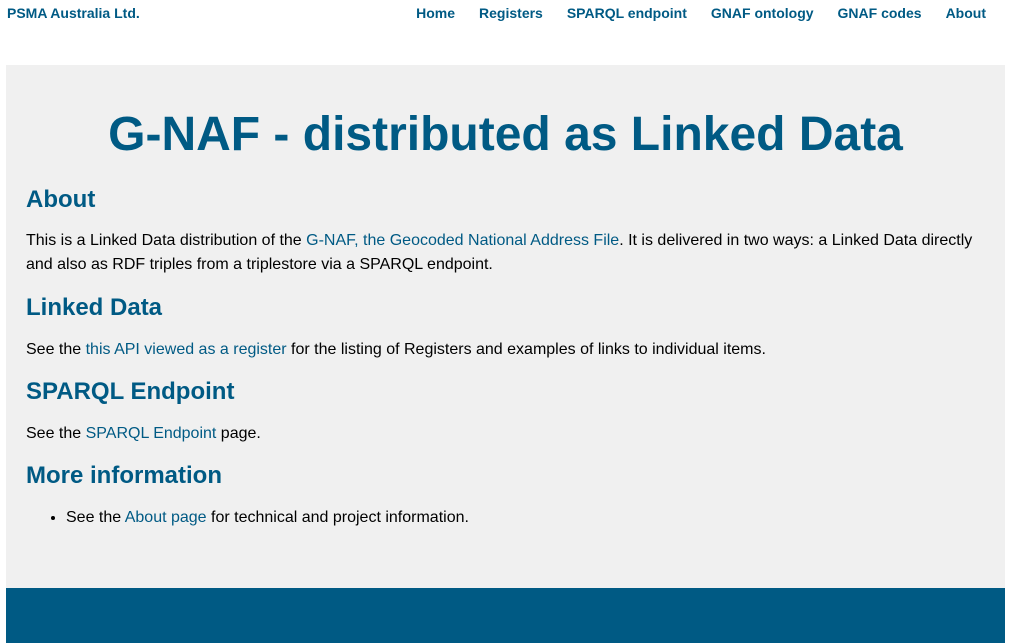 This screenshot has width=1010, height=643. I want to click on nav-about: About, so click(966, 13).